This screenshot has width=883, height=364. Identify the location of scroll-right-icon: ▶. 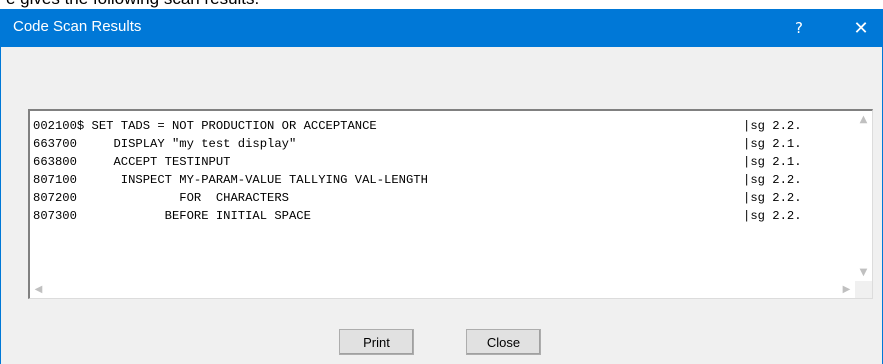
(846, 289).